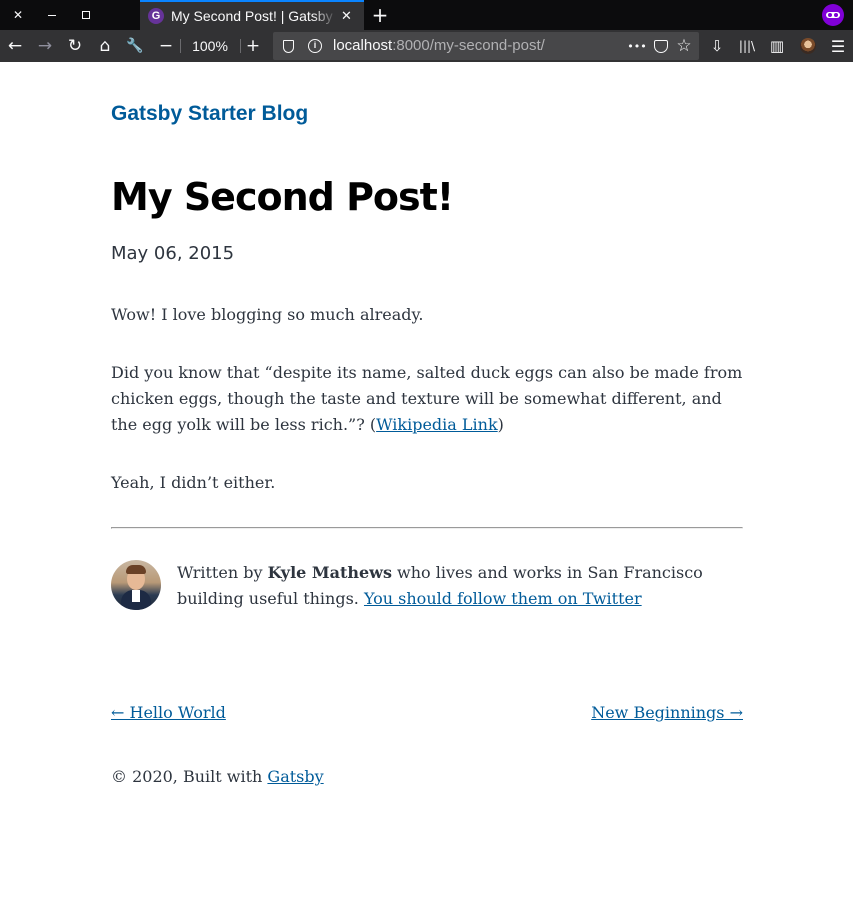 The image size is (853, 921). I want to click on plus-icon: +, so click(253, 46).